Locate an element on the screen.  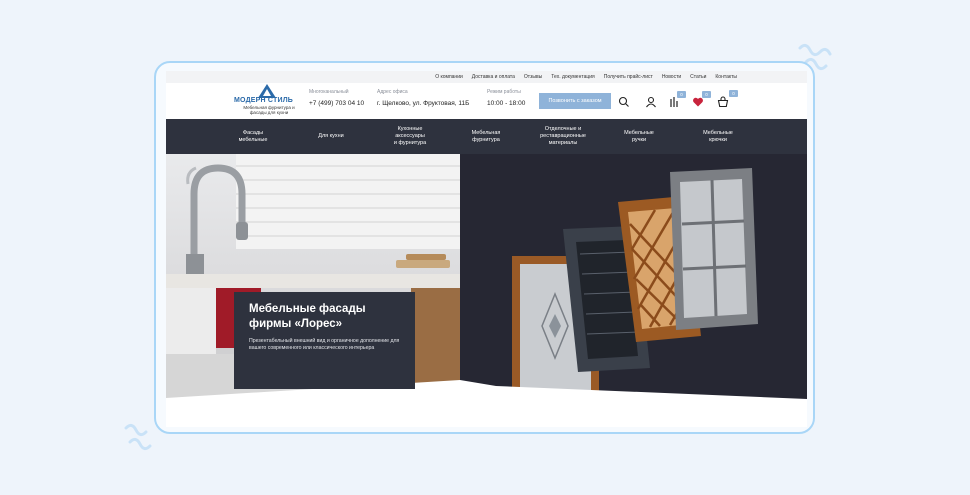
favorite-count-badge: 0 is located at coordinates (706, 94).